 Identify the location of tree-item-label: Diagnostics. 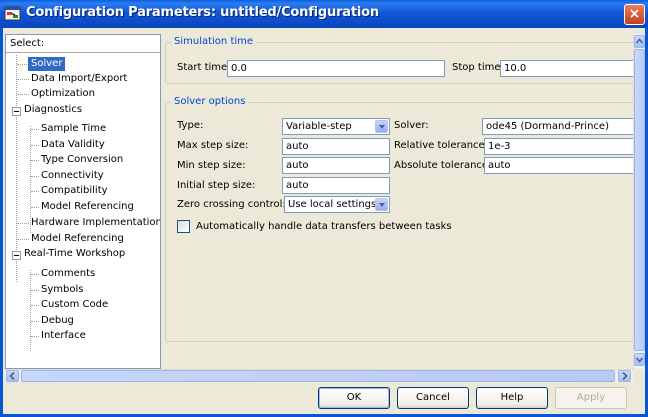
(53, 109).